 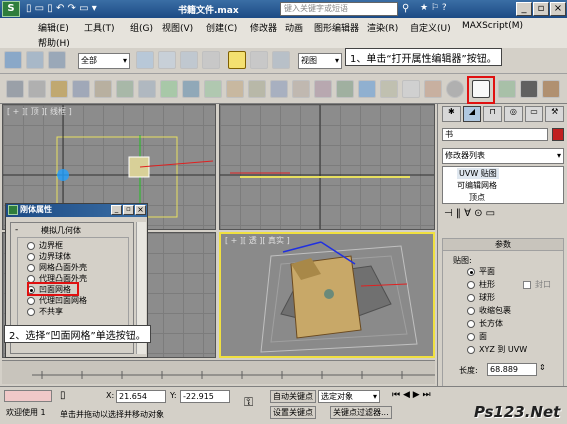 What do you see at coordinates (405, 8) in the screenshot?
I see `search-icon: ⚲` at bounding box center [405, 8].